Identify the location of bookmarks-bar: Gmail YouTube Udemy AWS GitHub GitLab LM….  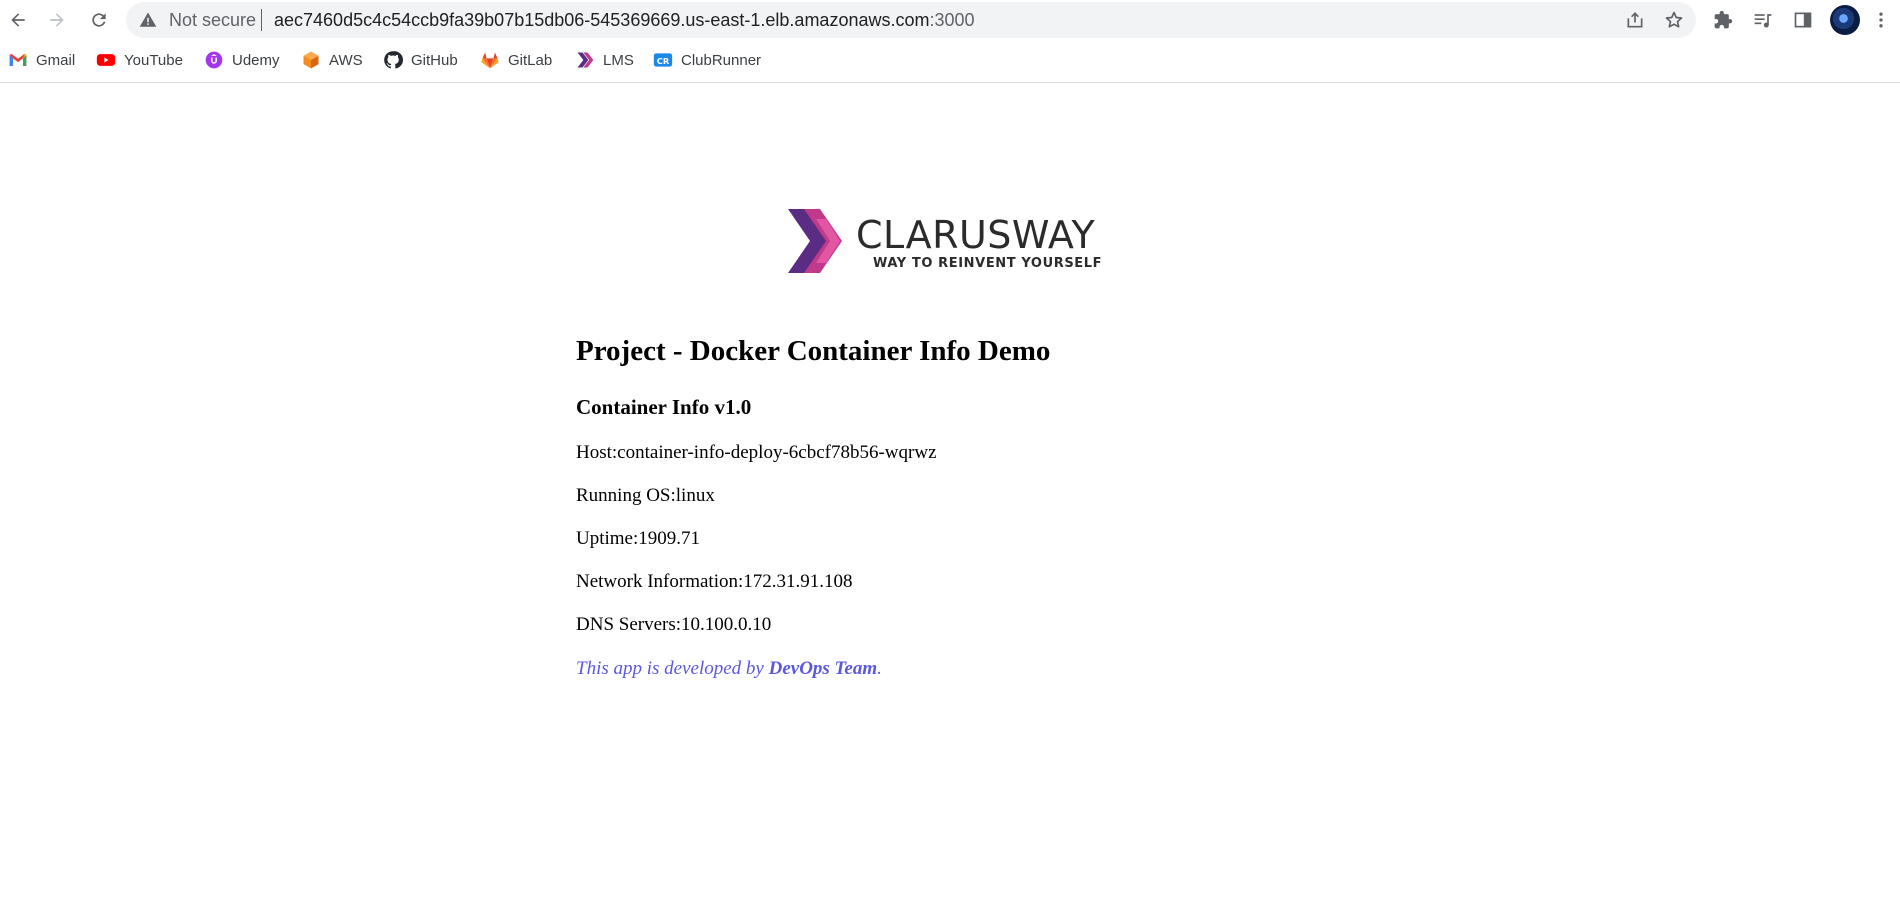
(950, 60).